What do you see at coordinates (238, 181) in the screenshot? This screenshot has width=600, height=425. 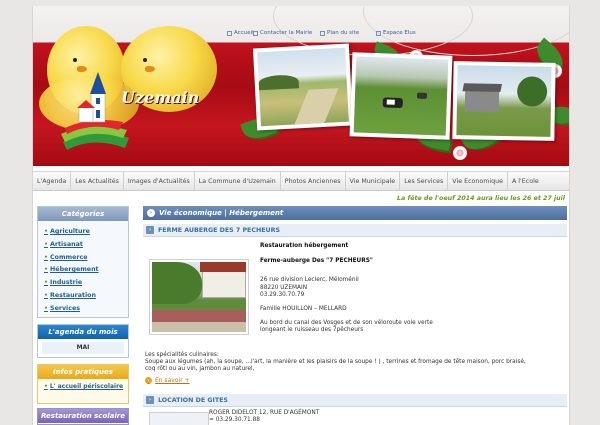 I see `nav-item-commune: La Commune d'Uzemain` at bounding box center [238, 181].